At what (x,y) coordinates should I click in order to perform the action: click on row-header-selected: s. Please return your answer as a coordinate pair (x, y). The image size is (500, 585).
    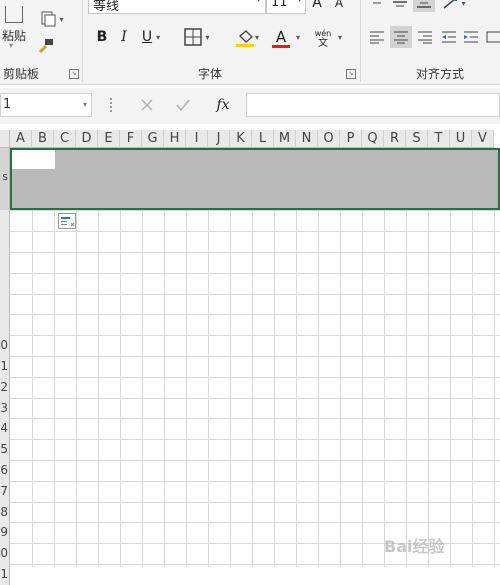
    Looking at the image, I should click on (5, 179).